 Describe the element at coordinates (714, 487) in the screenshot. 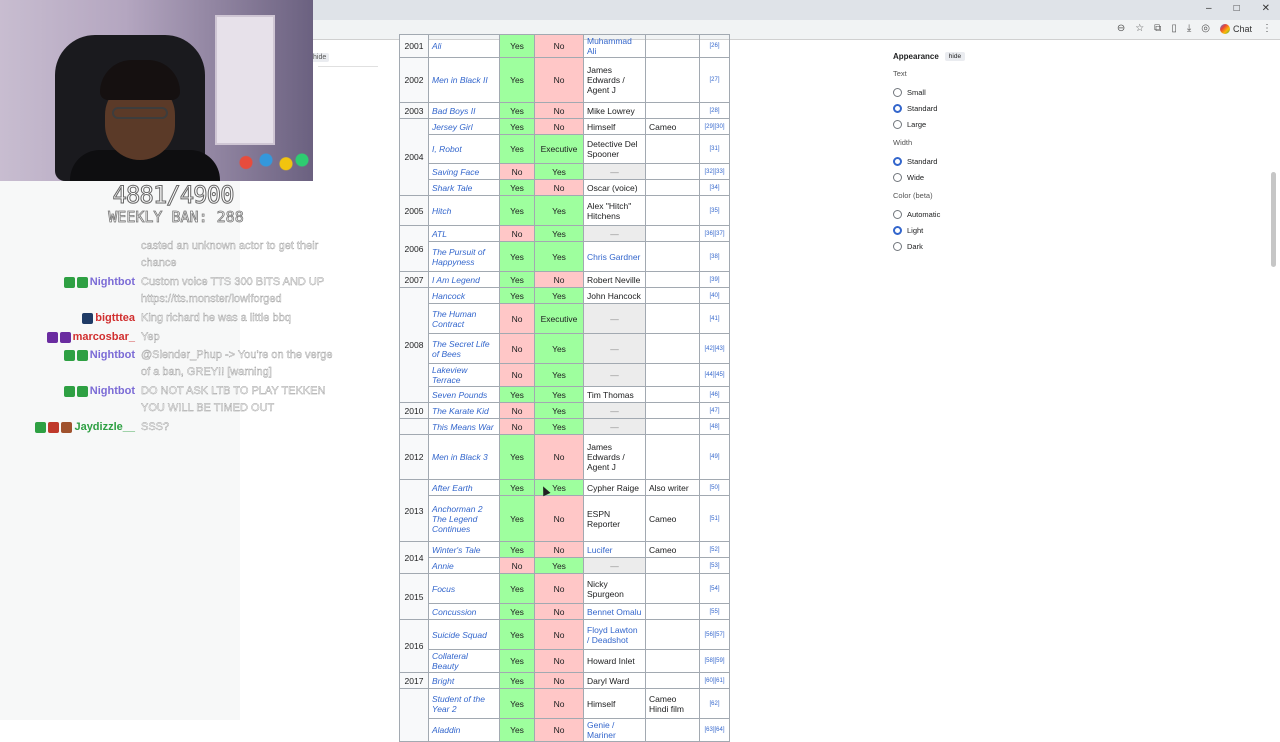

I see `reference-link: [50]` at that location.